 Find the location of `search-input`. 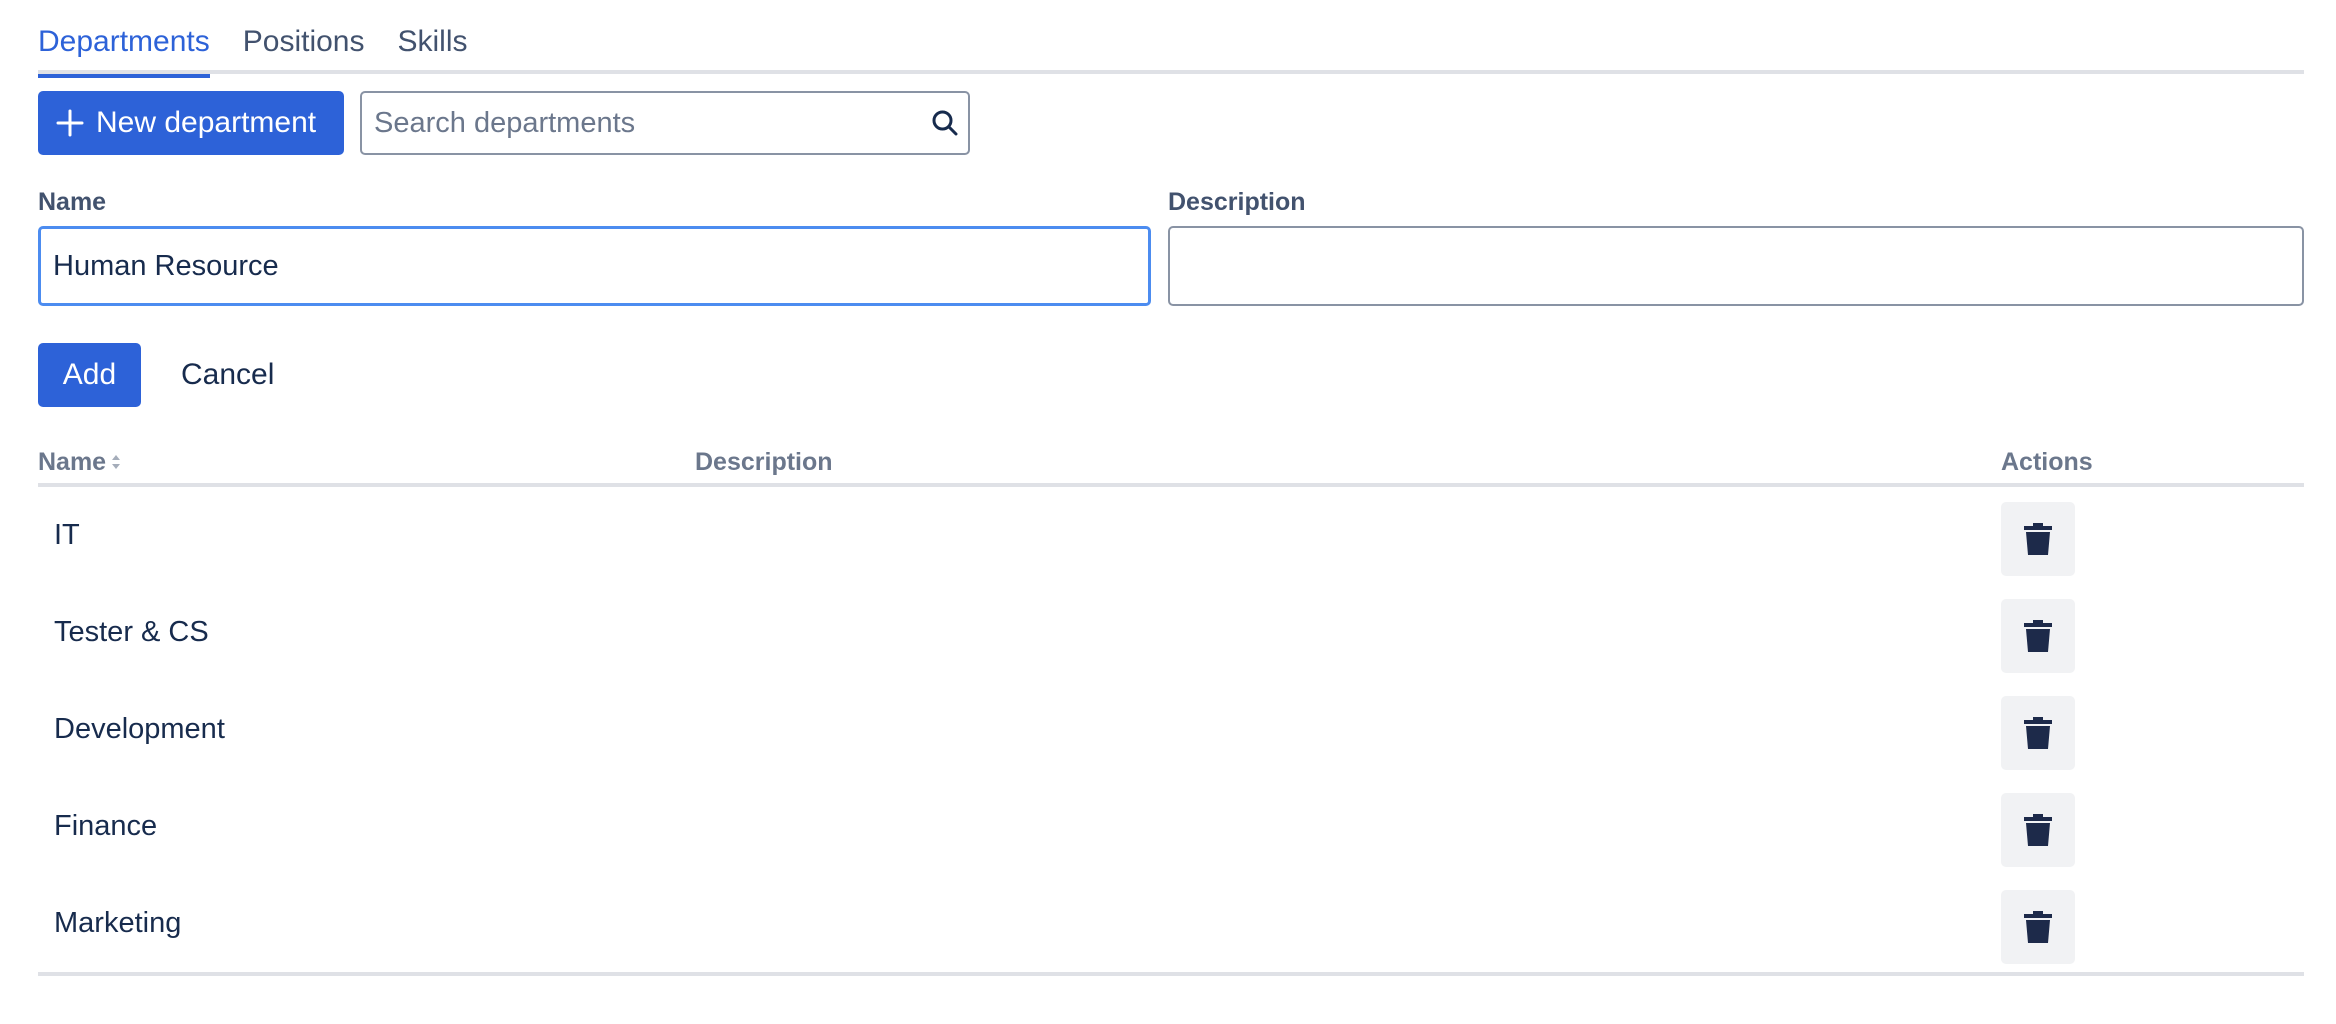

search-input is located at coordinates (665, 123).